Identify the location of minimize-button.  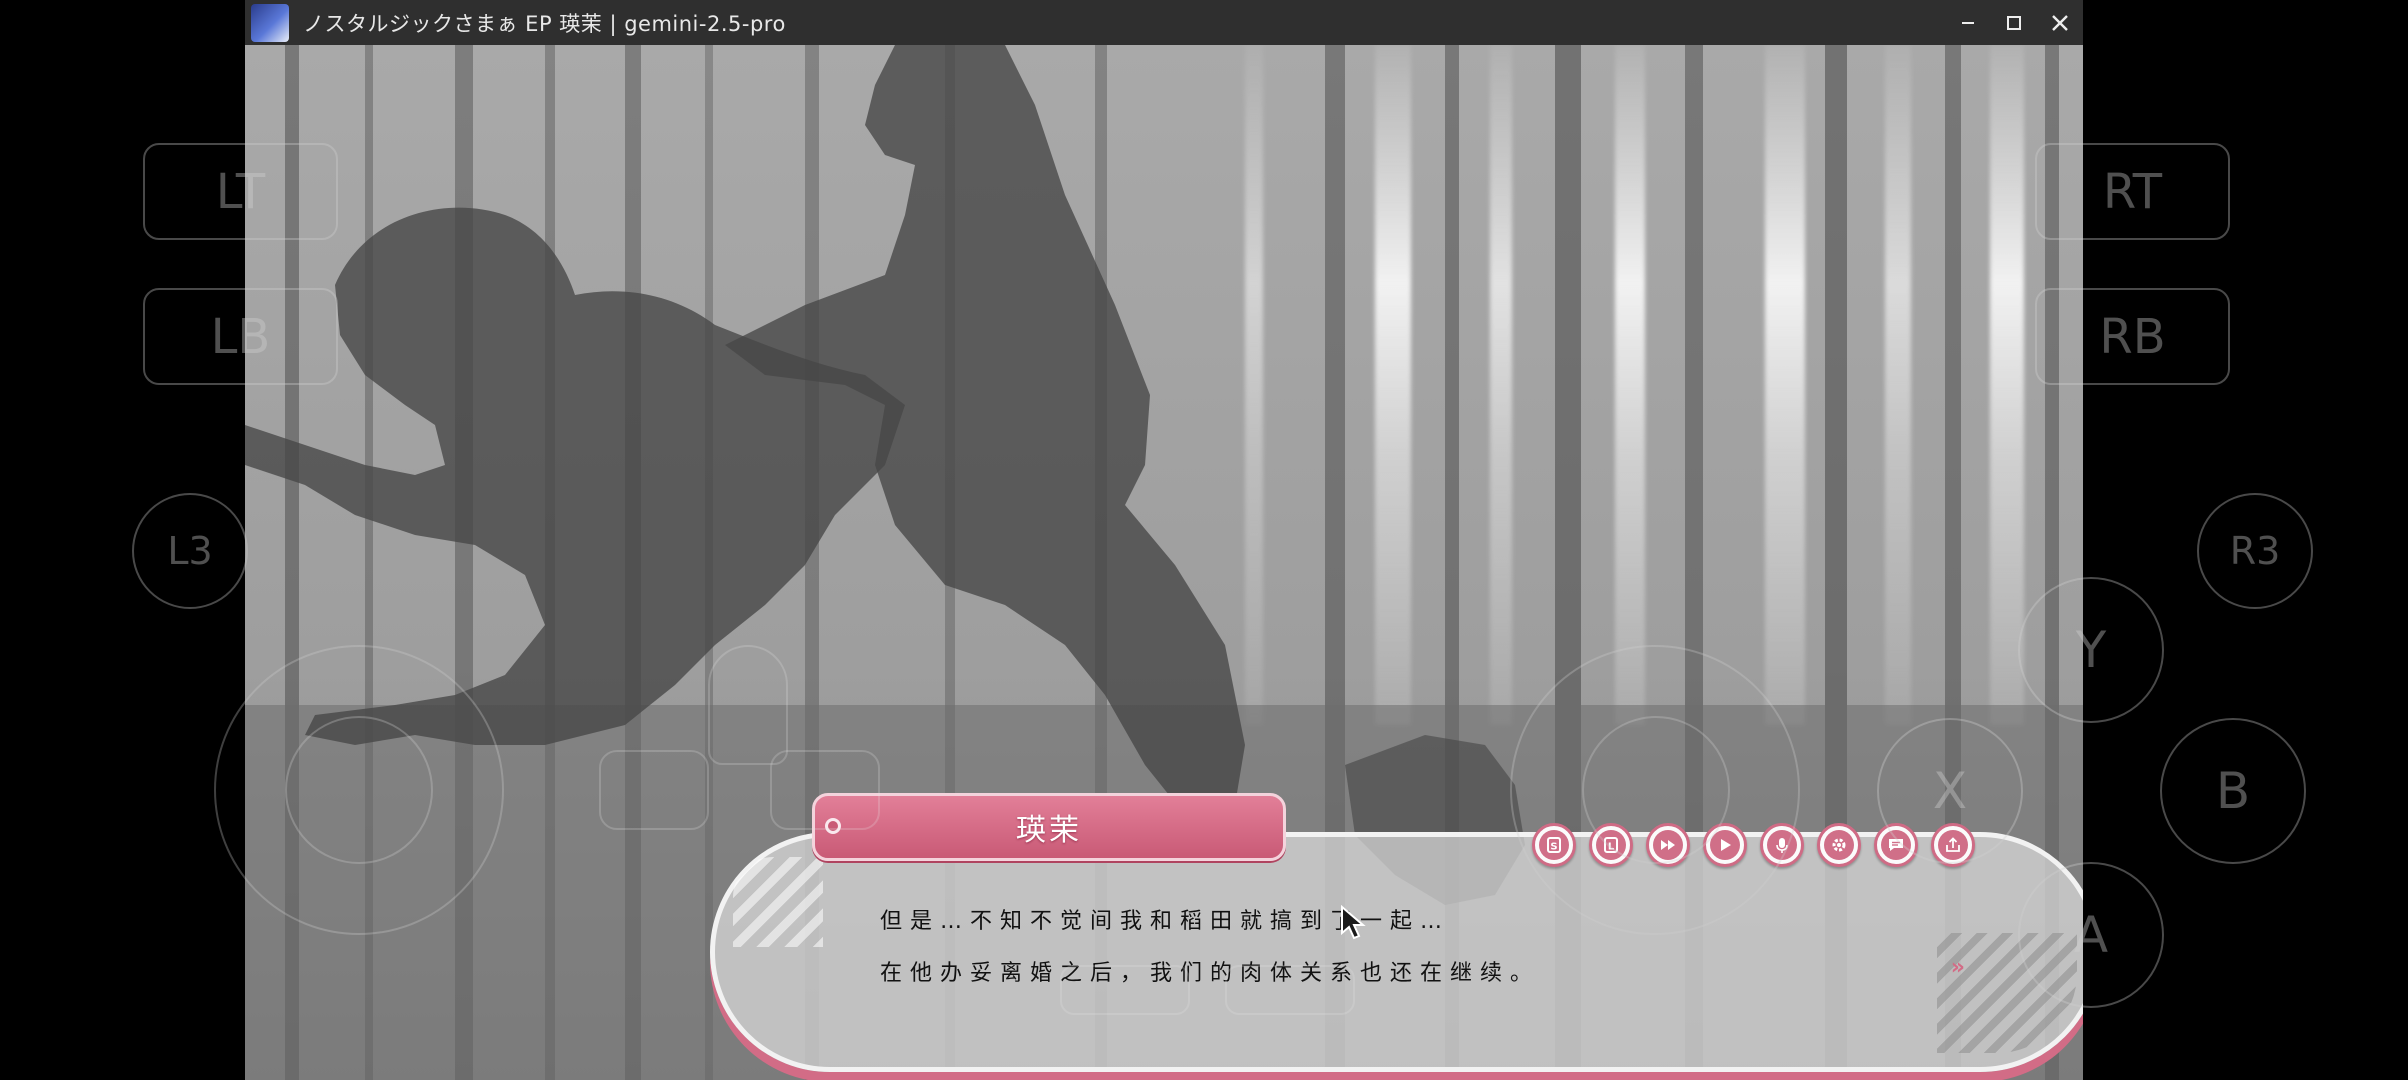
(1968, 22).